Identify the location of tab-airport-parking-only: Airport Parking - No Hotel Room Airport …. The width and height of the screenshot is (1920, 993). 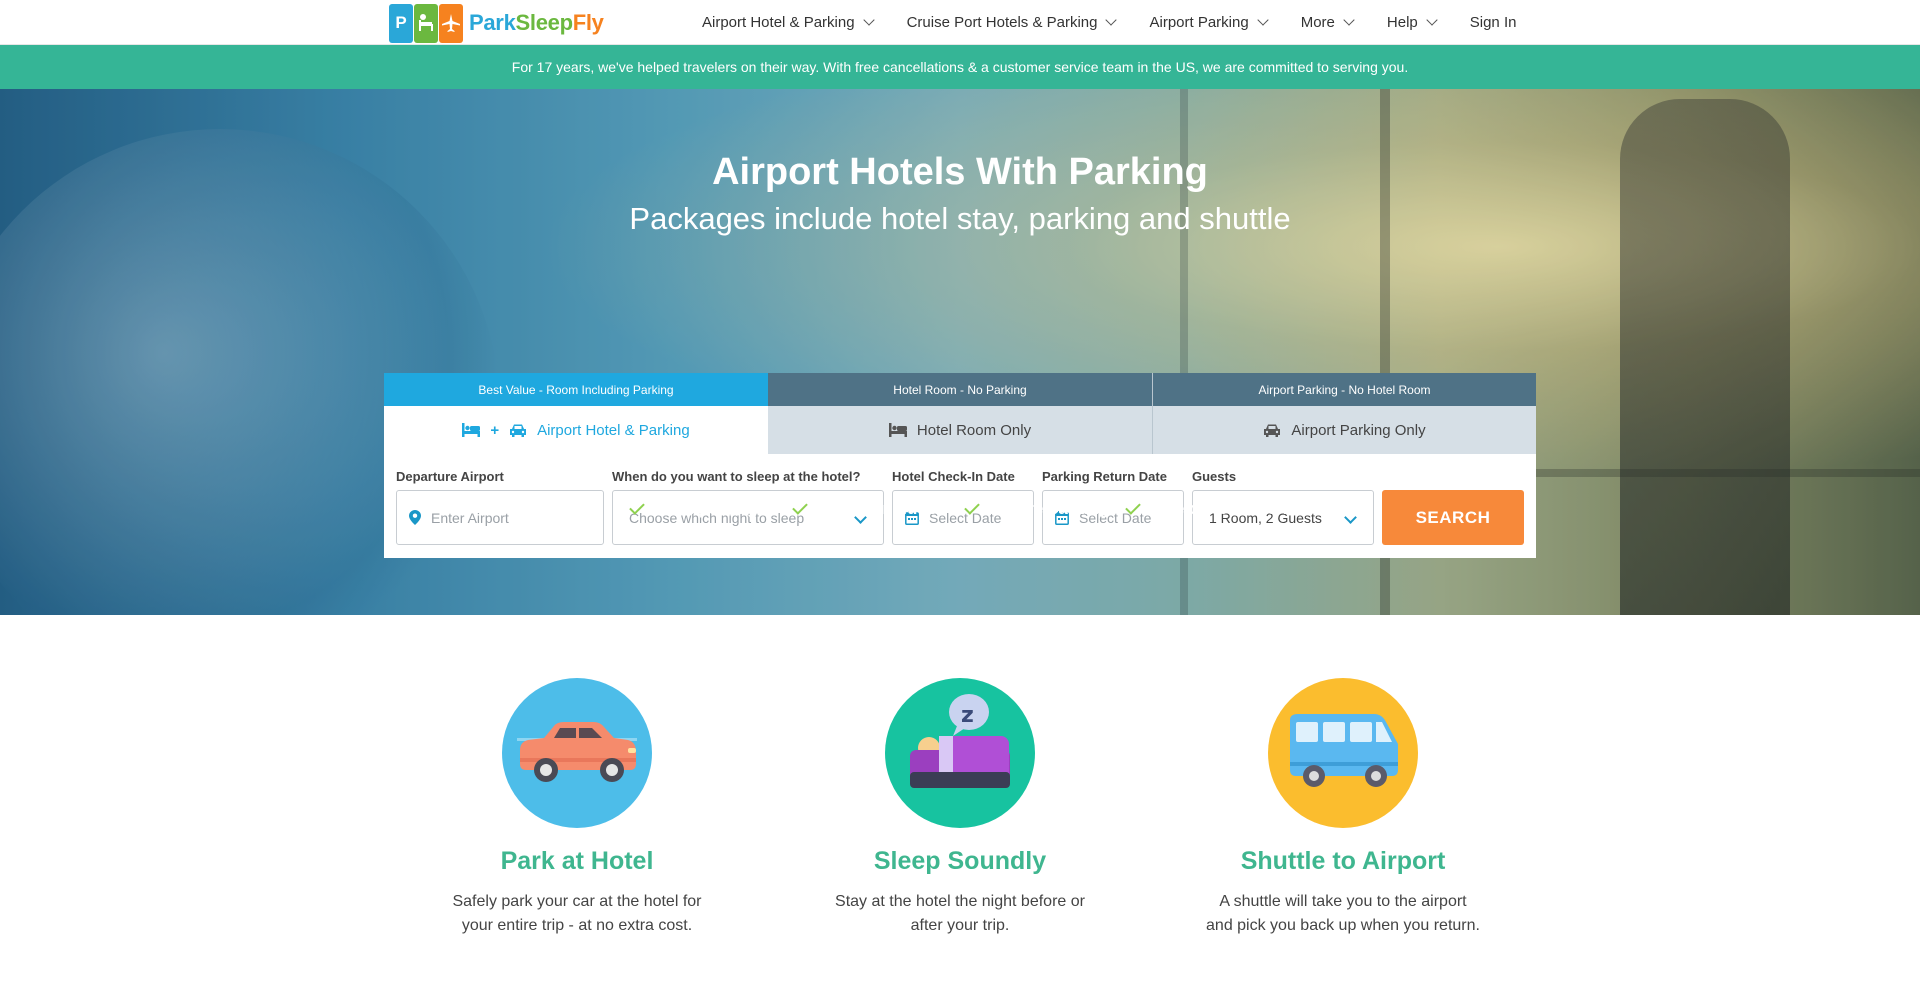
(1344, 413).